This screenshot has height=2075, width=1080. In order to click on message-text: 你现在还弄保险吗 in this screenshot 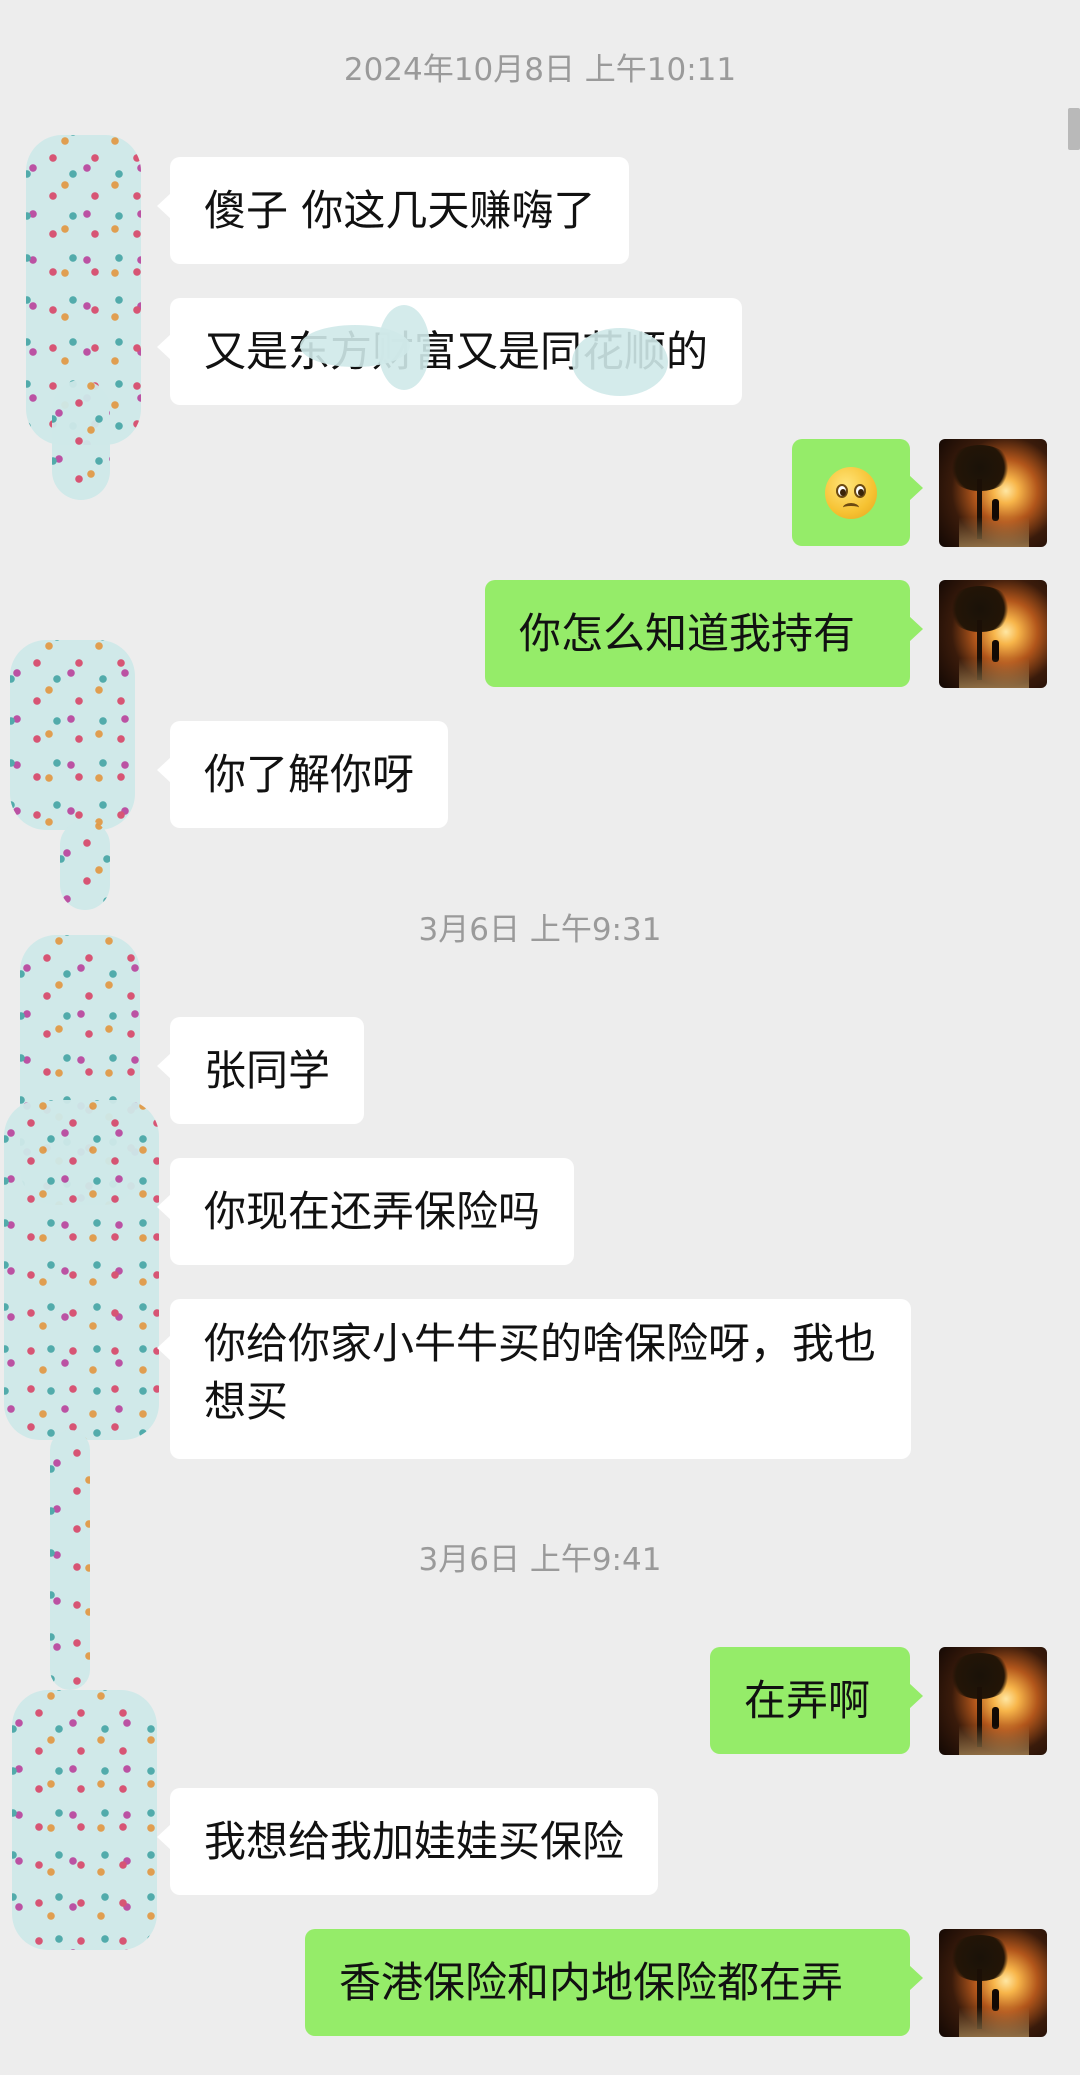, I will do `click(372, 1211)`.